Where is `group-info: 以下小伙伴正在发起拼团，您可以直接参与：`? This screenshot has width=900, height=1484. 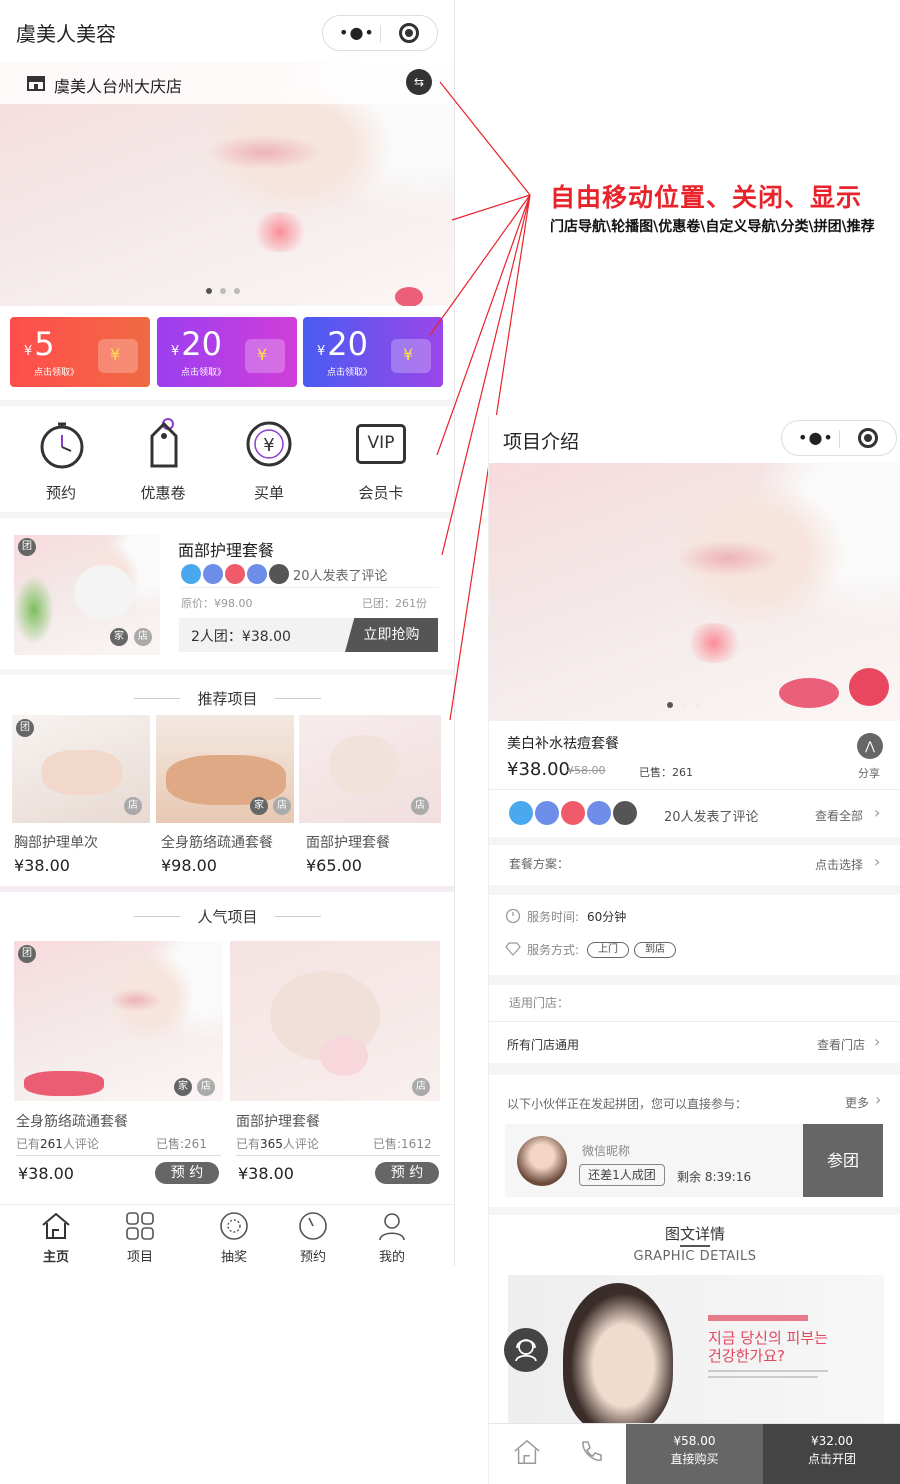
group-info: 以下小伙伴正在发起拼团，您可以直接参与： is located at coordinates (627, 1104).